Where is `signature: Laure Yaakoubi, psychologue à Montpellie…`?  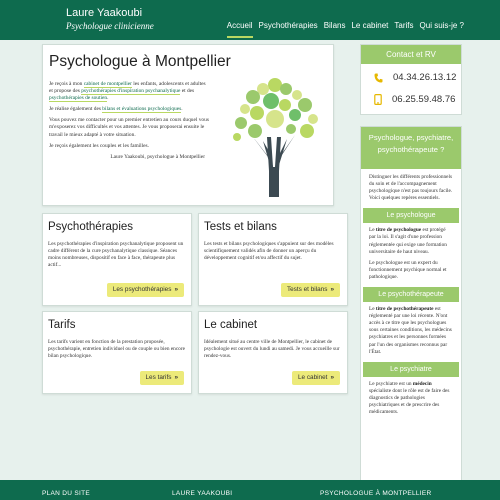 signature: Laure Yaakoubi, psychologue à Montpellie… is located at coordinates (157, 156).